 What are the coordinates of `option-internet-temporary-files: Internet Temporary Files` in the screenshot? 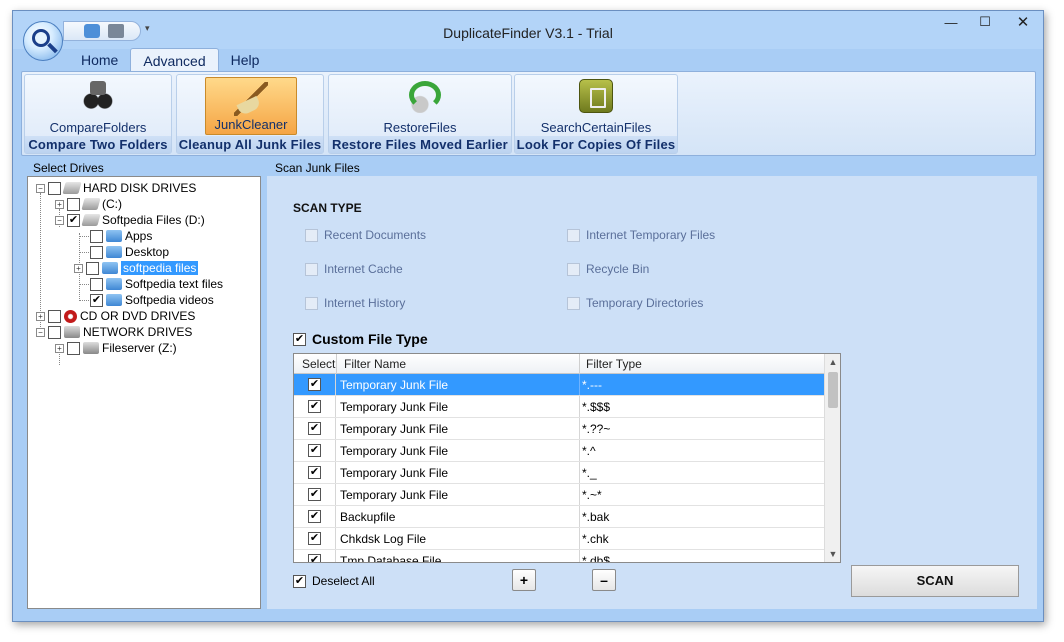 It's located at (641, 235).